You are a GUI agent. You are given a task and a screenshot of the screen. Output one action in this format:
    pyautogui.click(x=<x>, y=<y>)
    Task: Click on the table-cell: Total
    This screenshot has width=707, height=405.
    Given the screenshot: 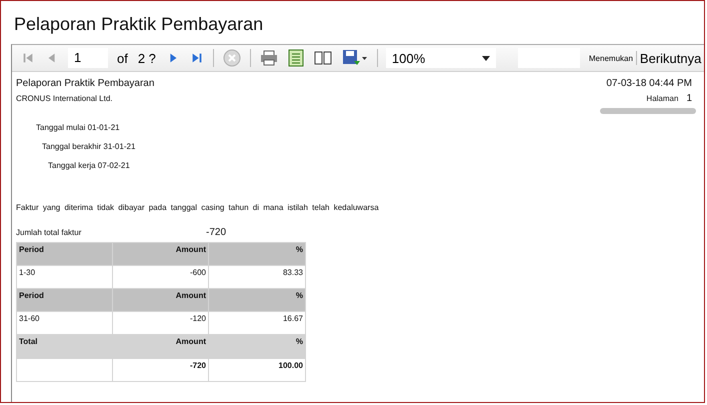 What is the action you would take?
    pyautogui.click(x=64, y=346)
    